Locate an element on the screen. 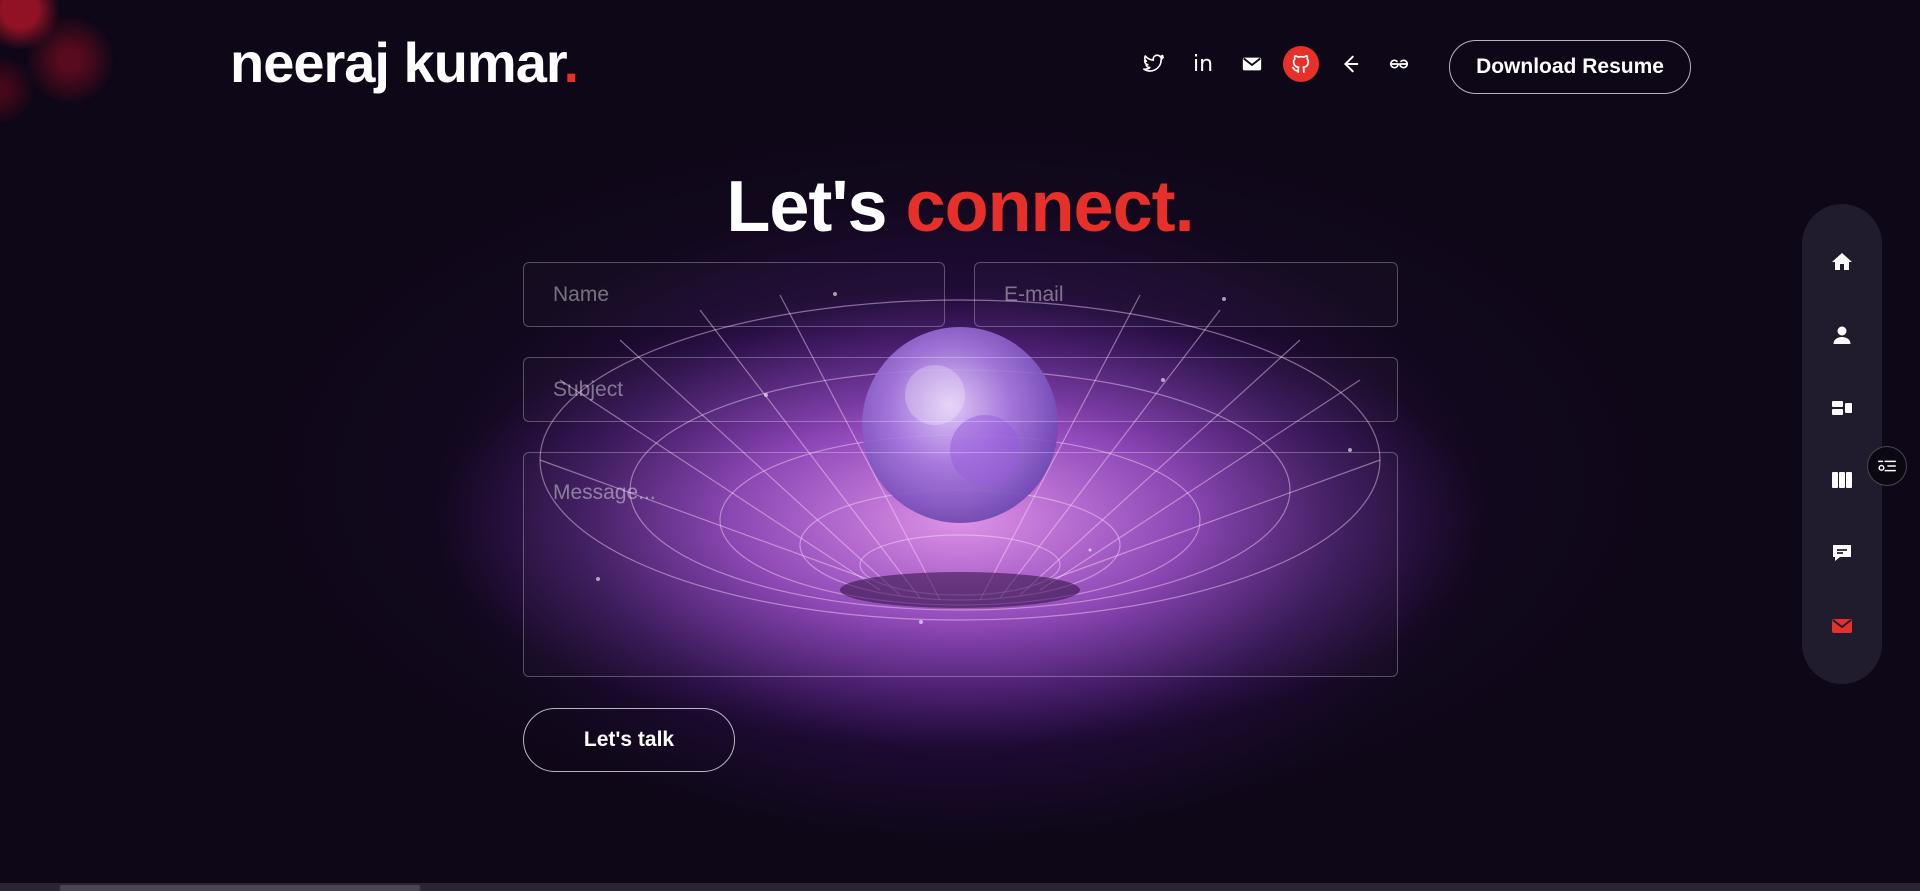 This screenshot has height=891, width=1920. logo-text: neeraj kumar is located at coordinates (397, 62).